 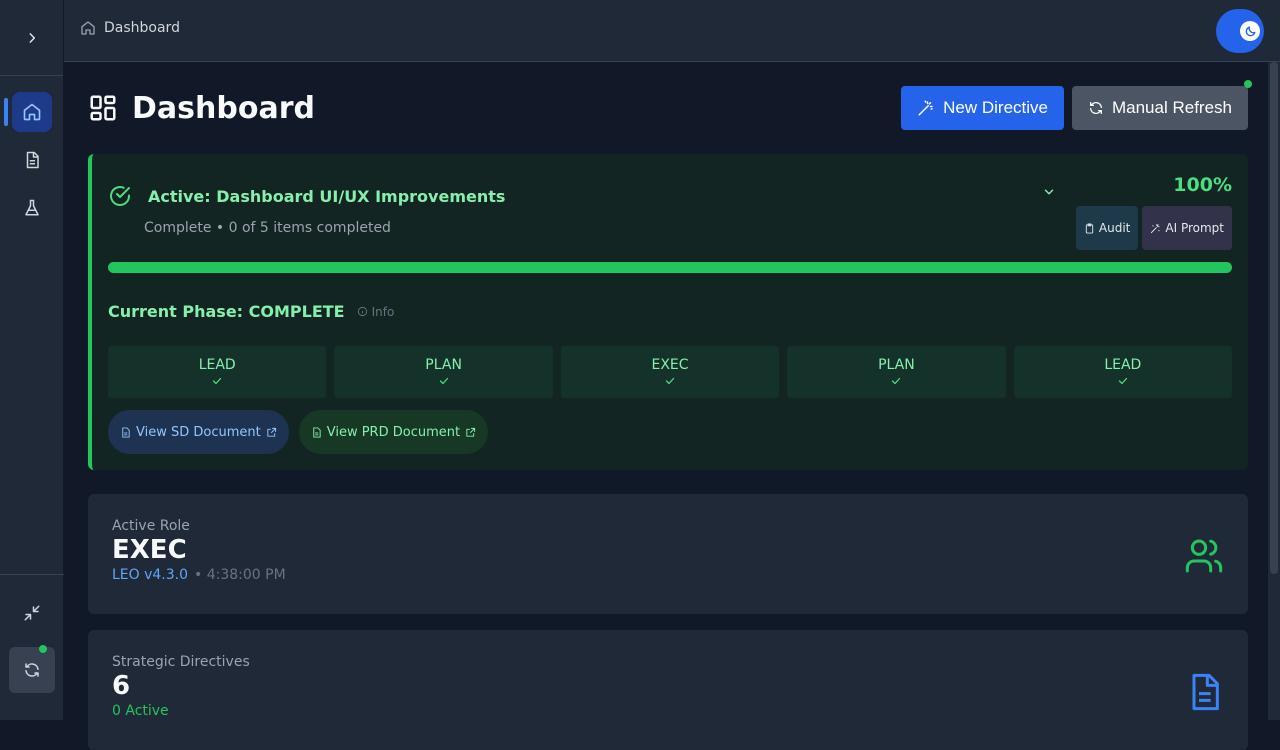 I want to click on view-sd-label: View SD Document, so click(x=198, y=432).